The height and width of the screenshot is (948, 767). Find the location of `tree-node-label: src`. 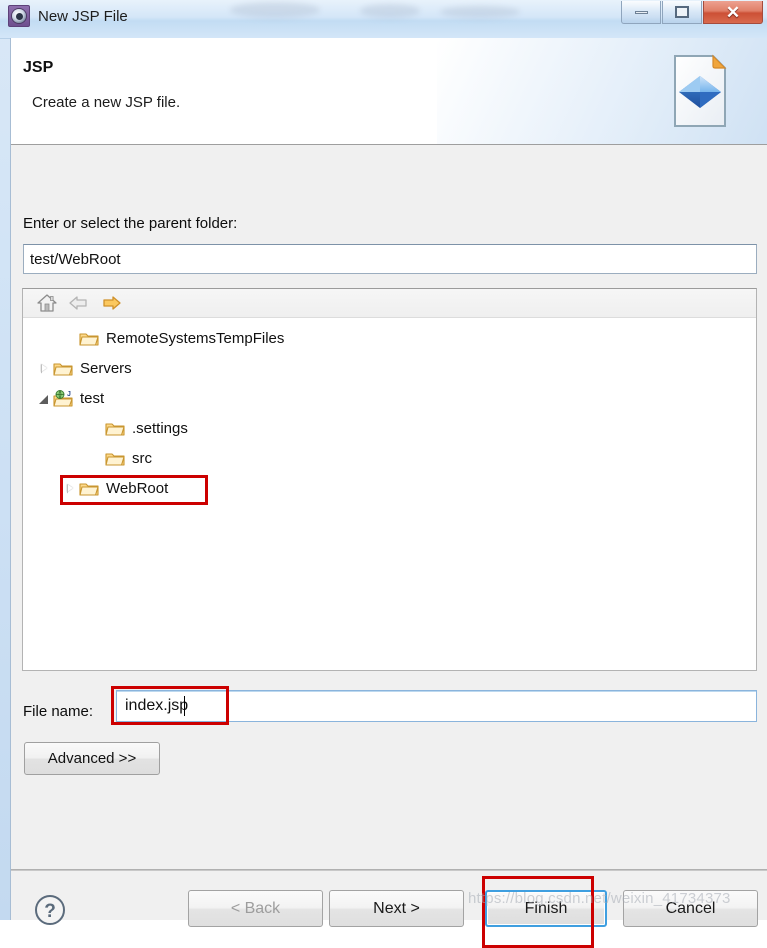

tree-node-label: src is located at coordinates (142, 458).